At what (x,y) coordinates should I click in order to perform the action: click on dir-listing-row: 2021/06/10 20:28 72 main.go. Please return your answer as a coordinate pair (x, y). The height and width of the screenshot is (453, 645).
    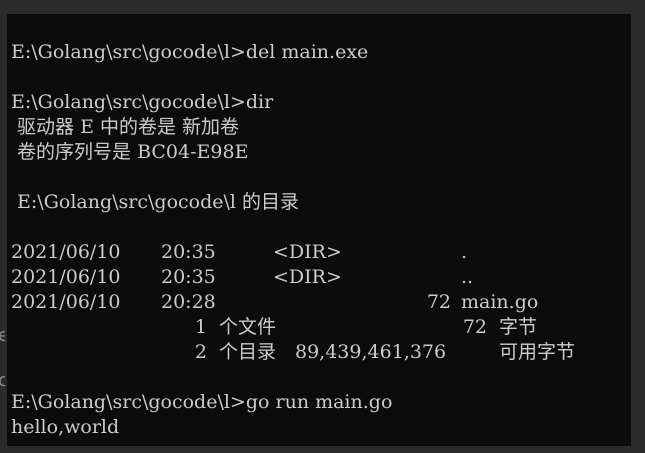
    Looking at the image, I should click on (319, 302).